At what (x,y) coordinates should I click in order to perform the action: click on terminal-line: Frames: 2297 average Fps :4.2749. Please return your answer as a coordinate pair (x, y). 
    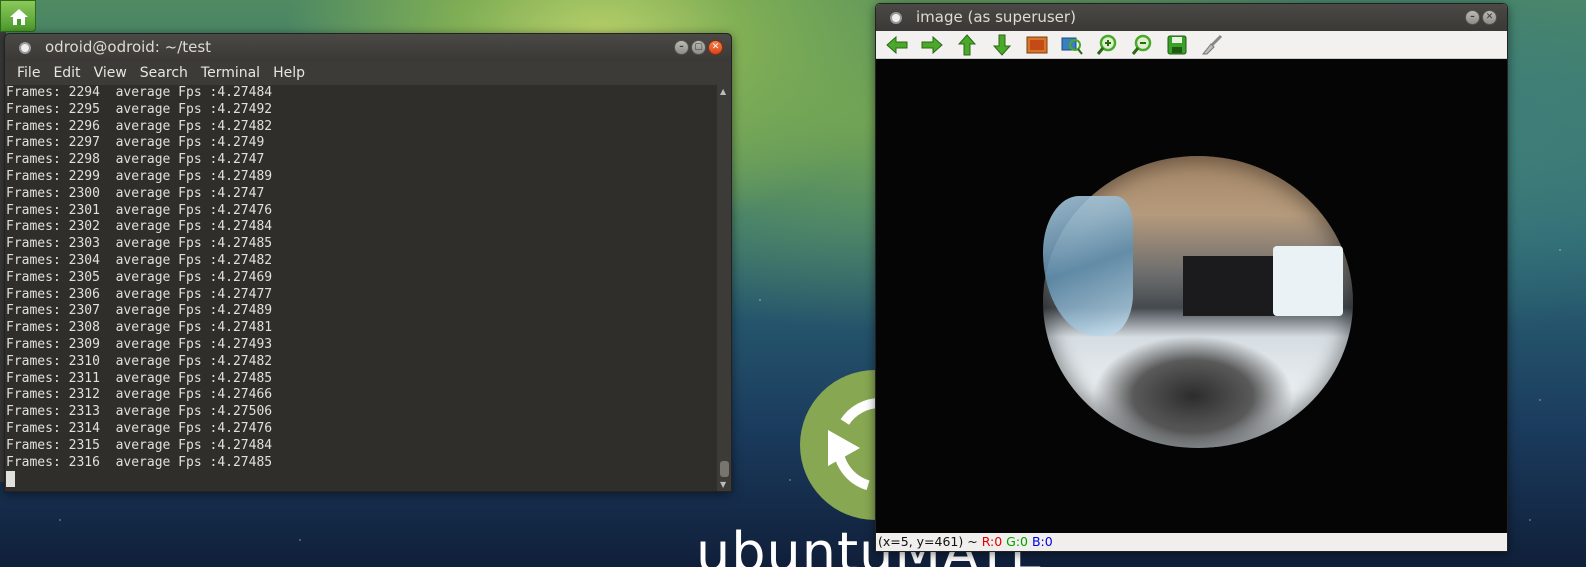
    Looking at the image, I should click on (135, 143).